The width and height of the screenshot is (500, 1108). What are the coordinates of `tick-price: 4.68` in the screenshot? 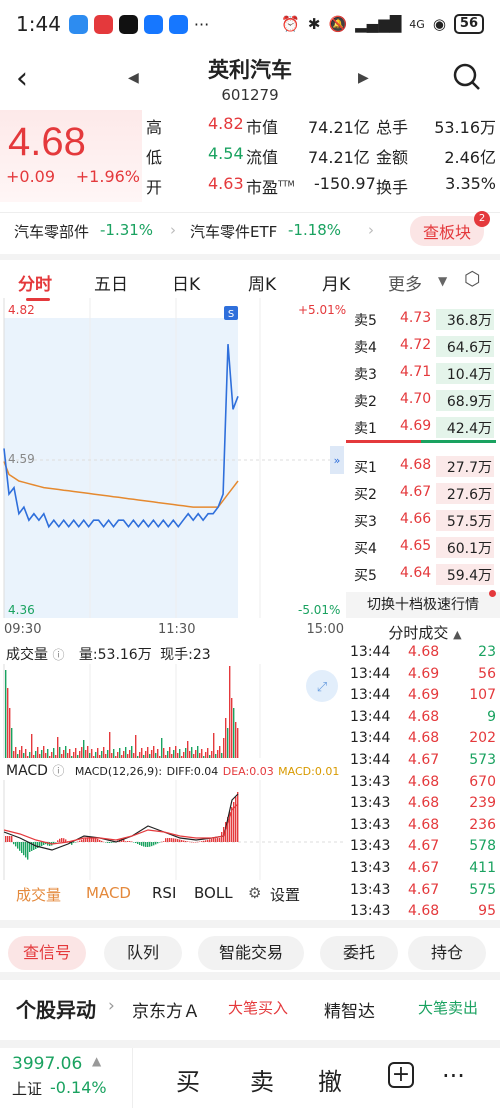 It's located at (424, 738).